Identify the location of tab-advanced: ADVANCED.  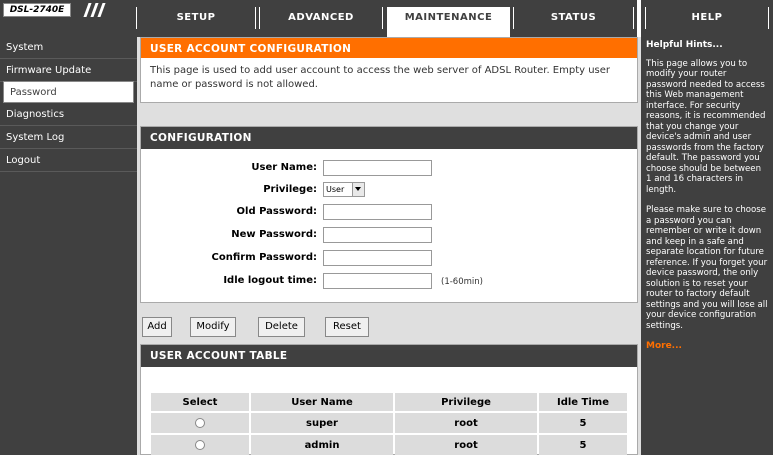
(321, 18).